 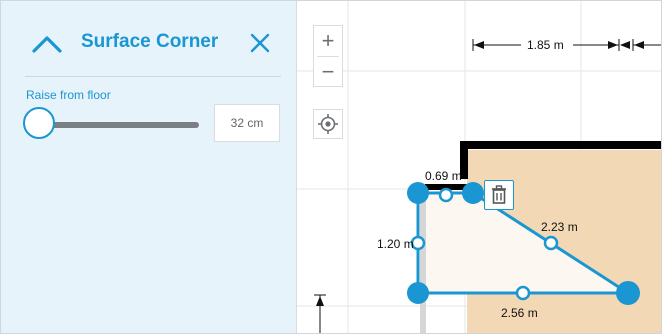 What do you see at coordinates (395, 244) in the screenshot?
I see `dimension-label-left: 1.20 m` at bounding box center [395, 244].